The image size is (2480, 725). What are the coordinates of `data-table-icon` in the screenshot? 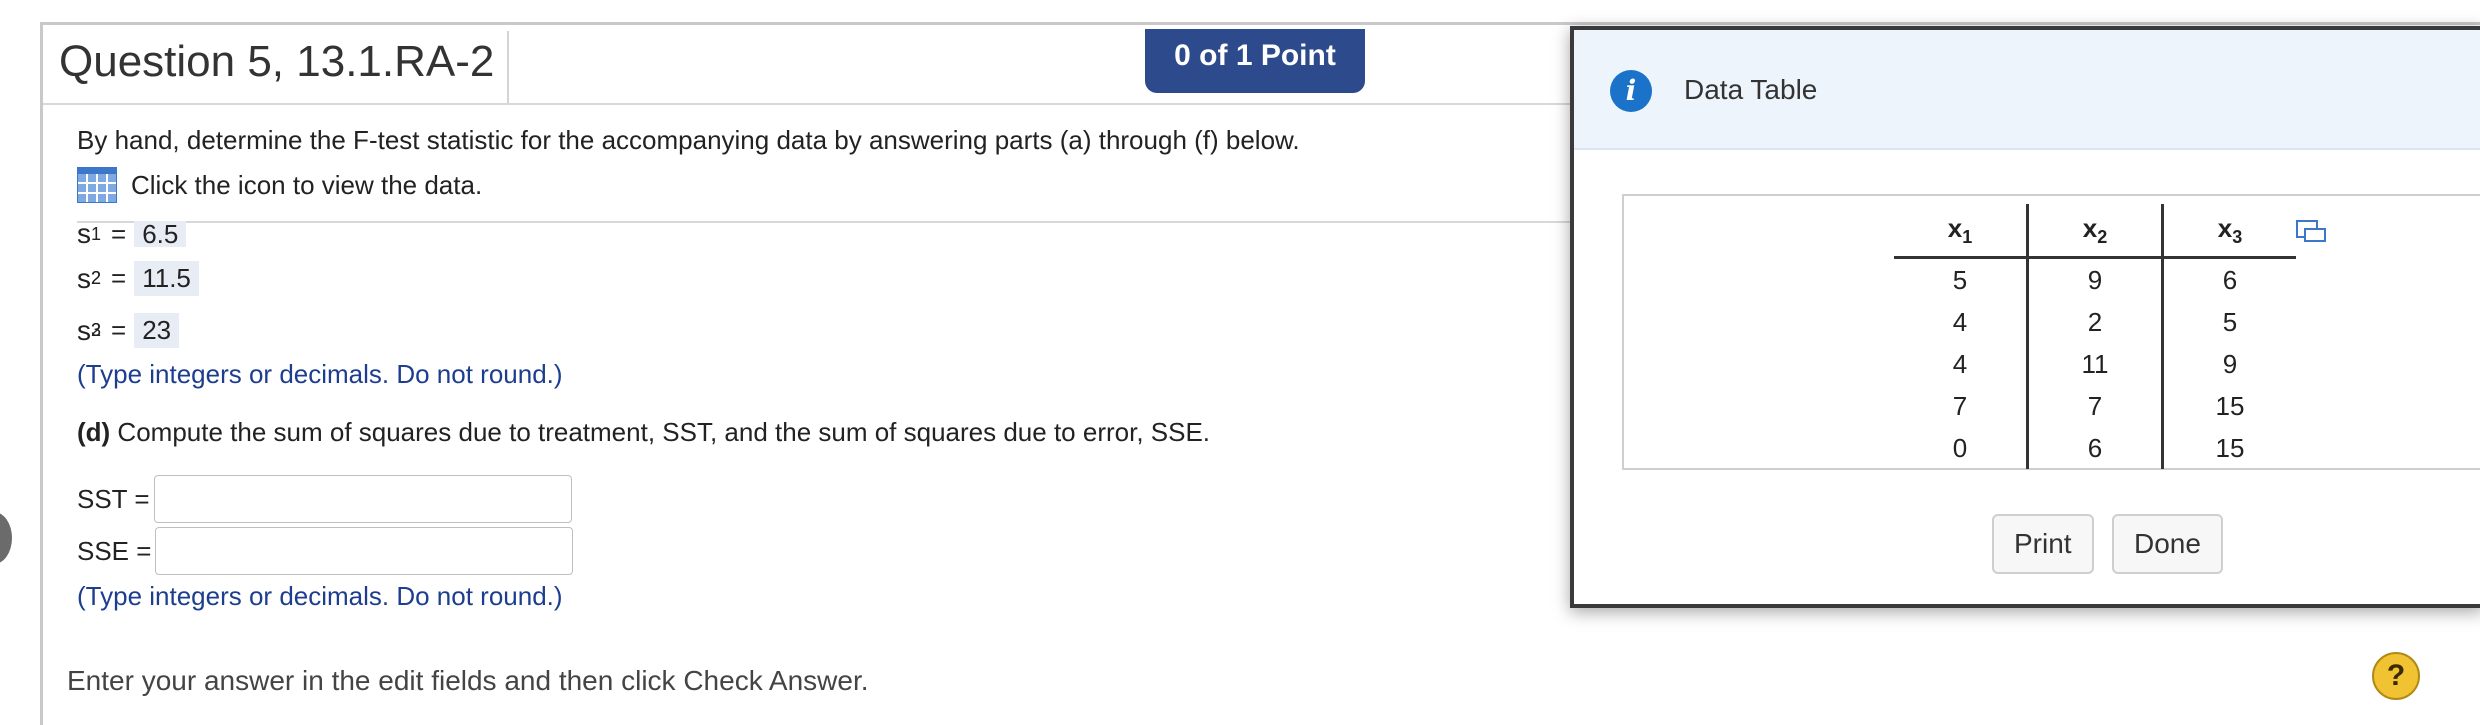 It's located at (97, 185).